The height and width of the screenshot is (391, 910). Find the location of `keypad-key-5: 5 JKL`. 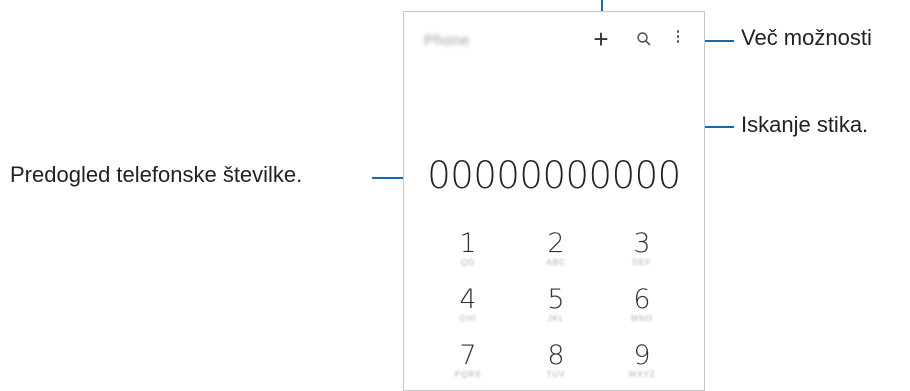

keypad-key-5: 5 JKL is located at coordinates (556, 305).